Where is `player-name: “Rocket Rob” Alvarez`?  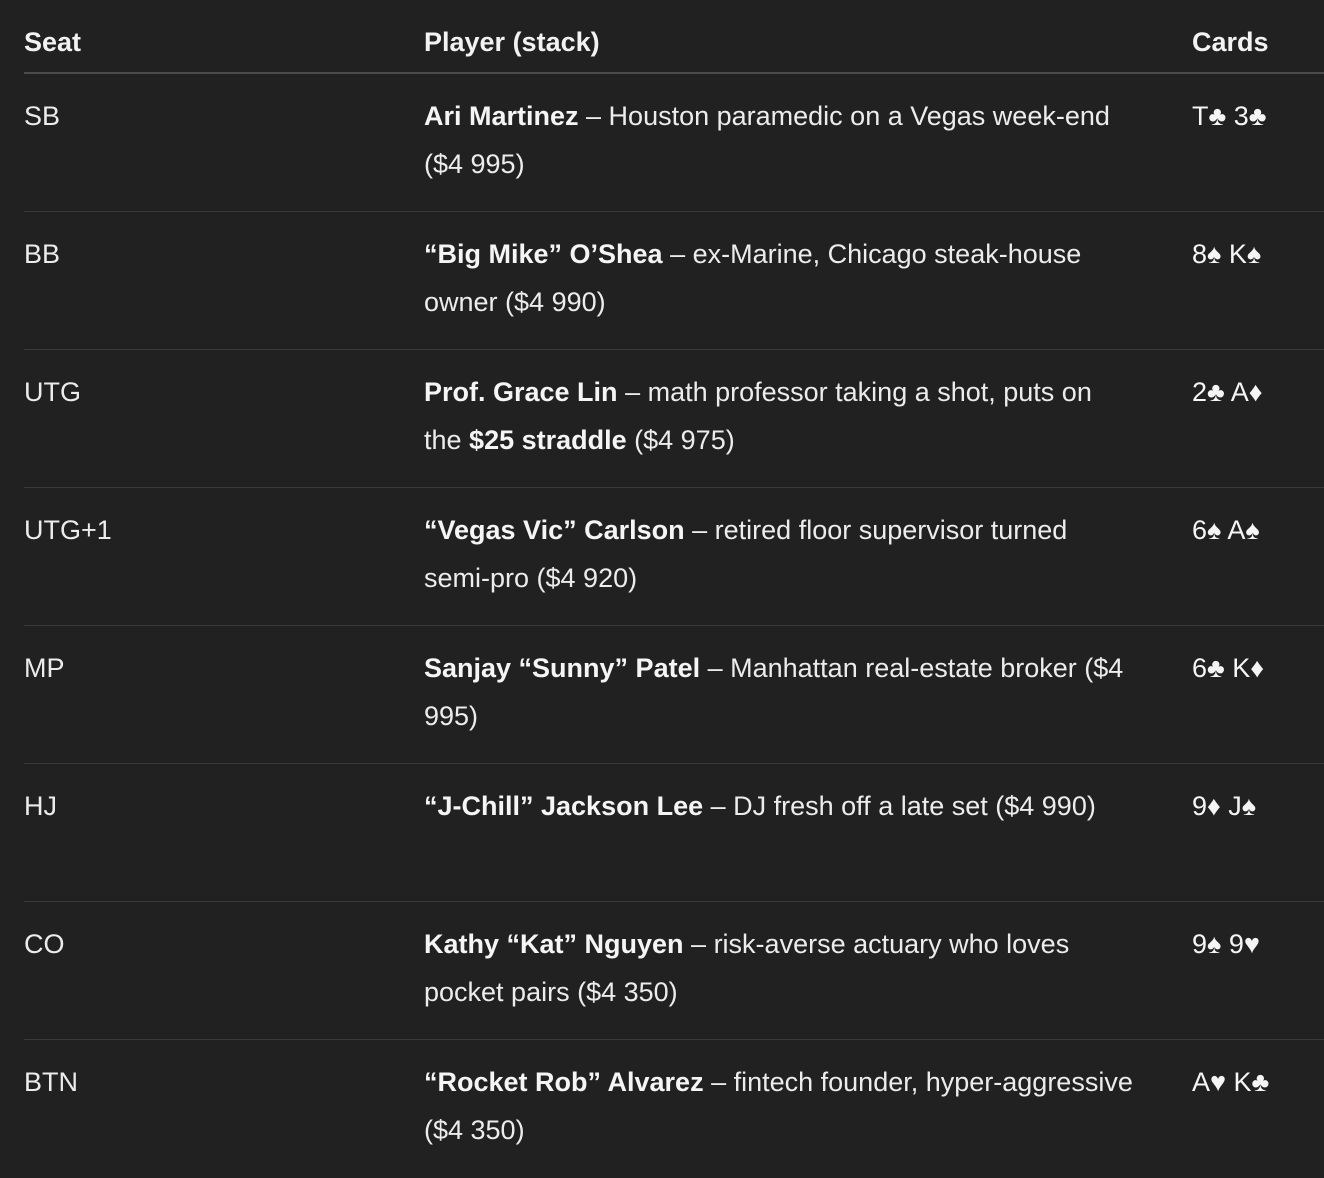
player-name: “Rocket Rob” Alvarez is located at coordinates (564, 1082).